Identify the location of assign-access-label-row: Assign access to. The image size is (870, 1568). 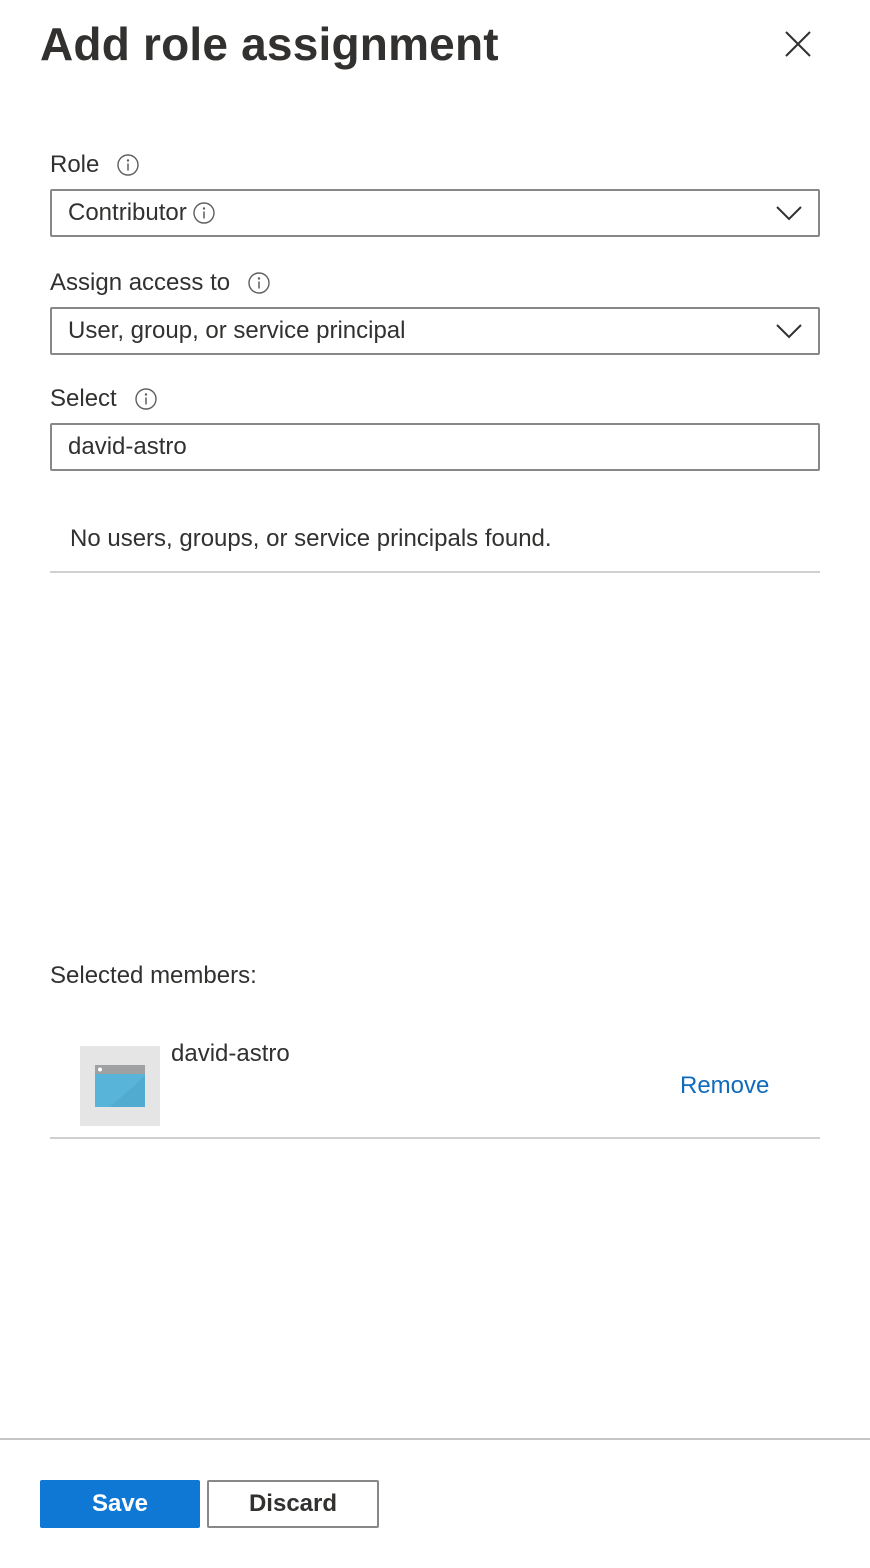
(160, 283).